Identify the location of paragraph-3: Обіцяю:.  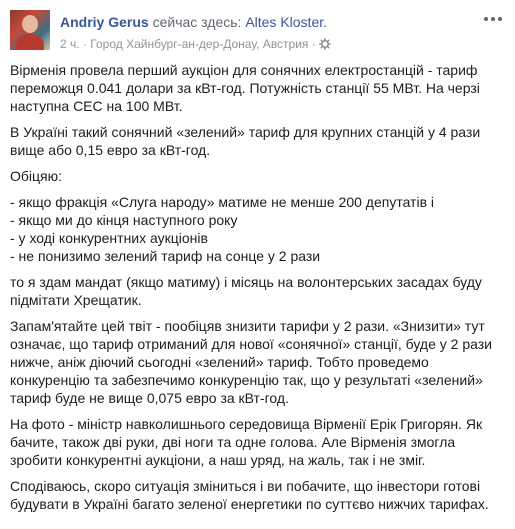
(36, 176).